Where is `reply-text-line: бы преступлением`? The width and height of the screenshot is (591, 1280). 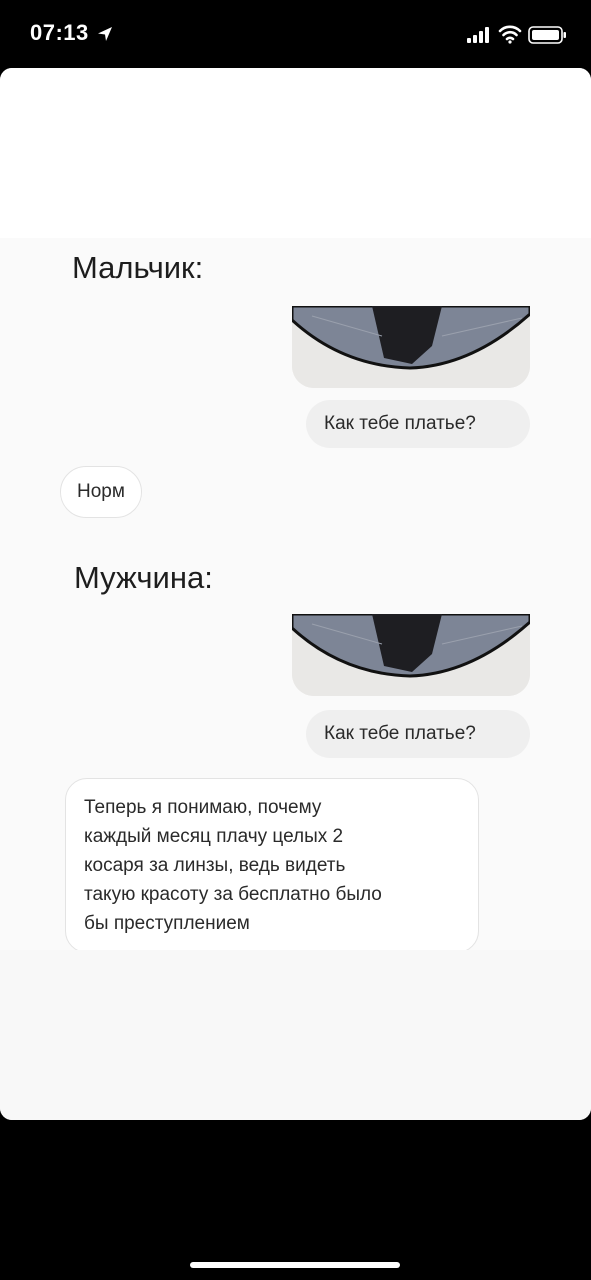
reply-text-line: бы преступлением is located at coordinates (167, 923).